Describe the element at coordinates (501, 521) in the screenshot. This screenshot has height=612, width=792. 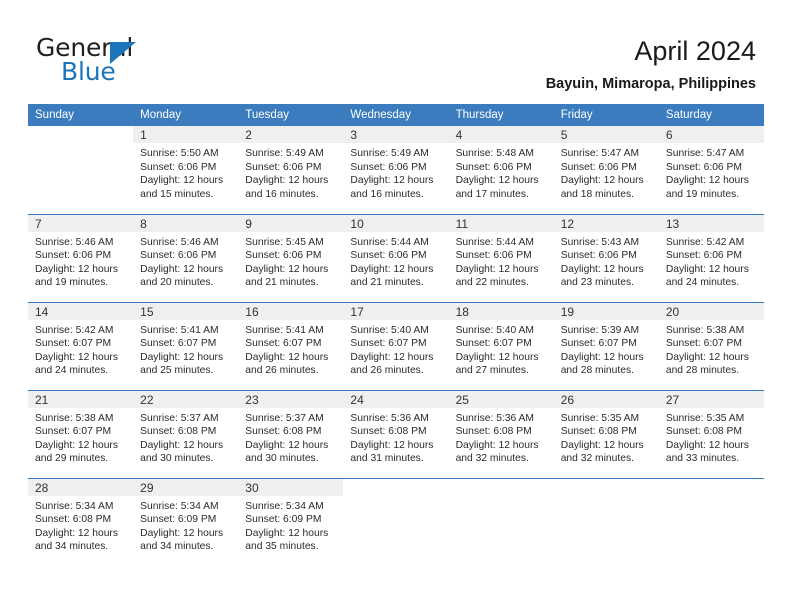
I see `calendar-empty-cell` at that location.